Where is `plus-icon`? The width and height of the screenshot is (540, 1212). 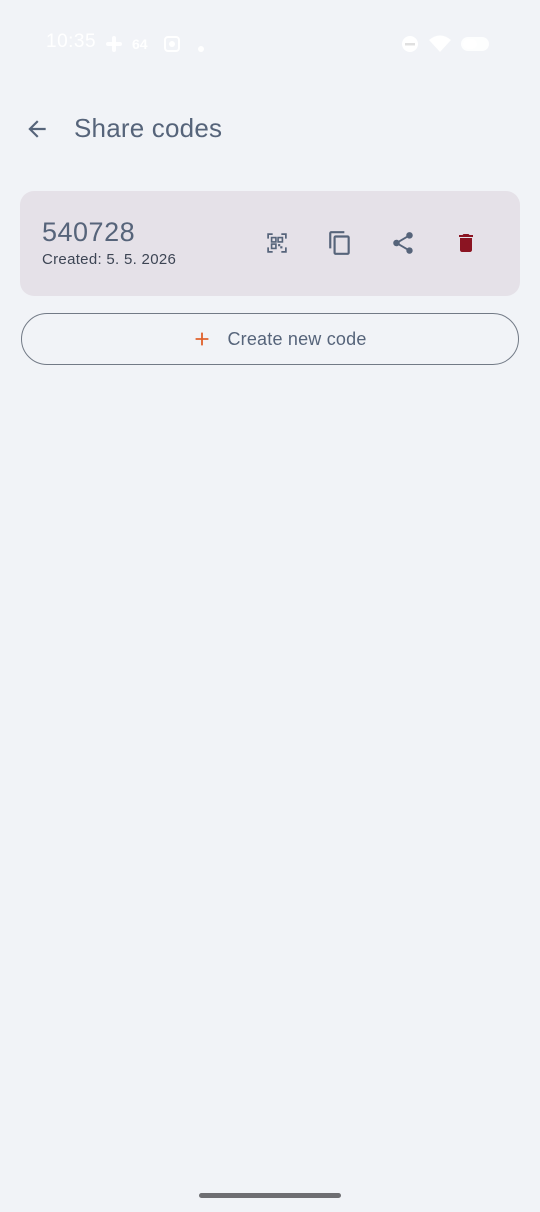
plus-icon is located at coordinates (202, 339).